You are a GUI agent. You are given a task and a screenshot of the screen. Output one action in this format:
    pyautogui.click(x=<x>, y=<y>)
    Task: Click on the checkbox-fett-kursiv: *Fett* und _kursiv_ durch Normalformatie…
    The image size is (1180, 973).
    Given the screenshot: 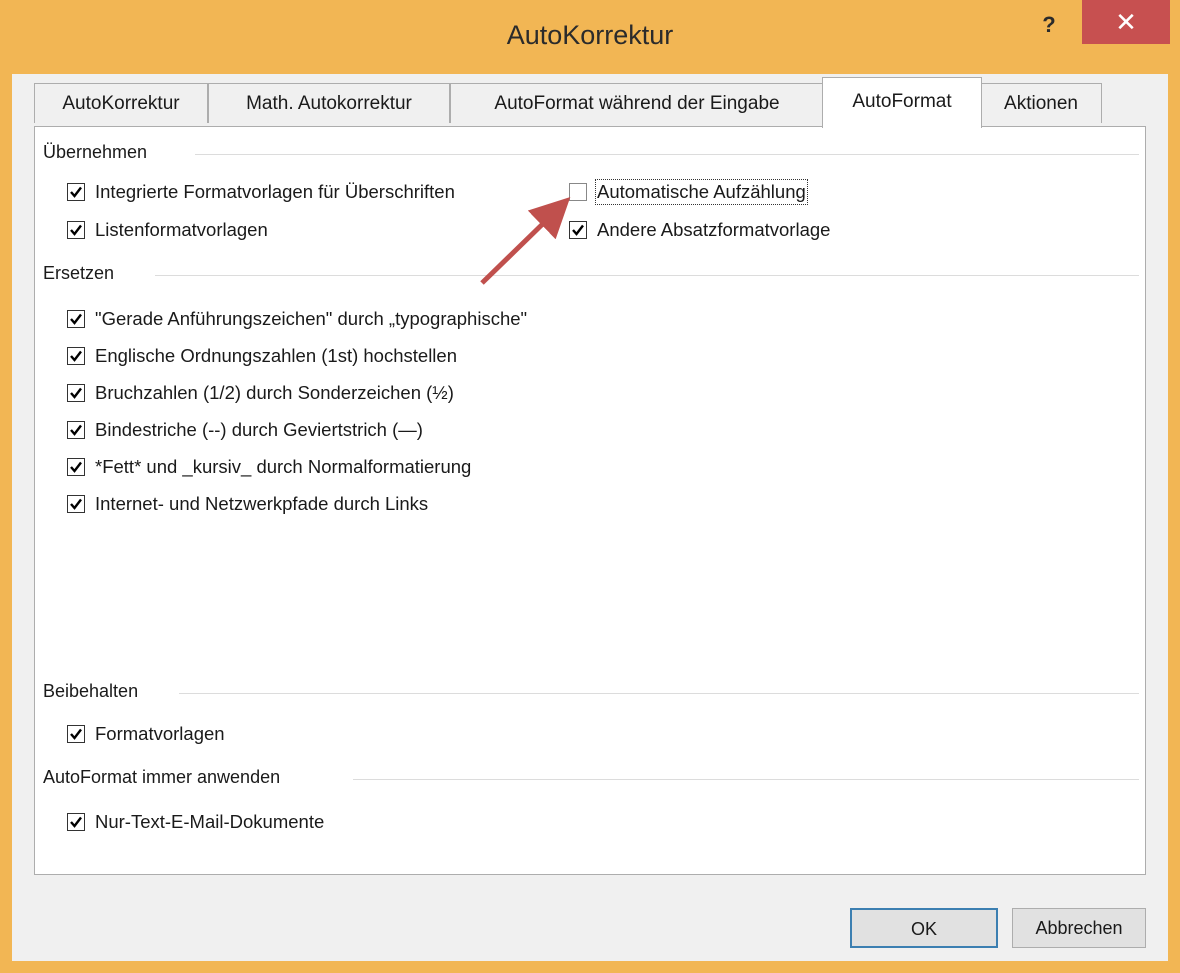 What is the action you would take?
    pyautogui.click(x=269, y=467)
    